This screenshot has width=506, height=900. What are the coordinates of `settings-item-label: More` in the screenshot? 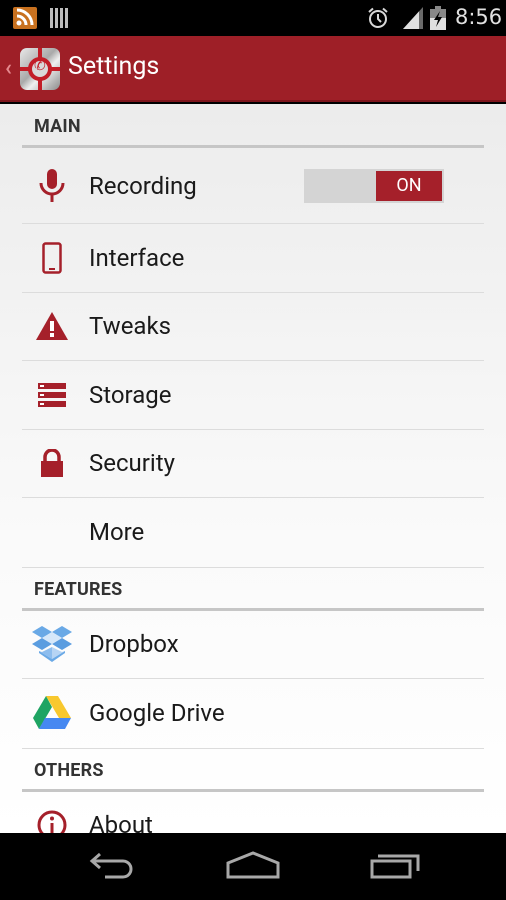 It's located at (117, 532).